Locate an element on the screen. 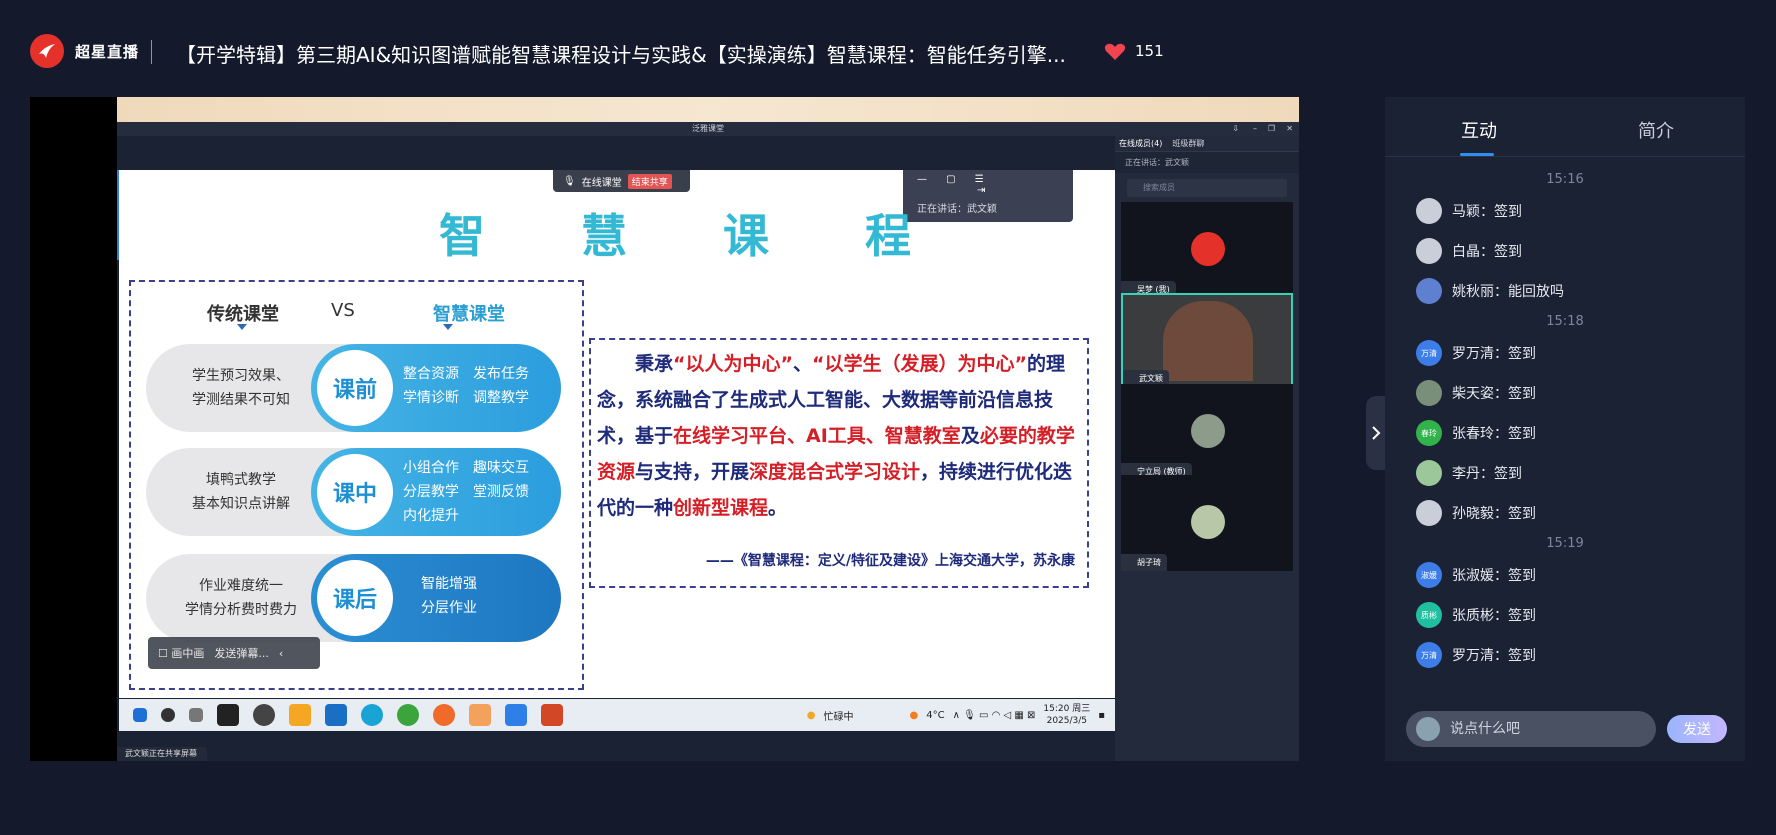  popup-controls: — ▢ ☰ ⇥ is located at coordinates (995, 185).